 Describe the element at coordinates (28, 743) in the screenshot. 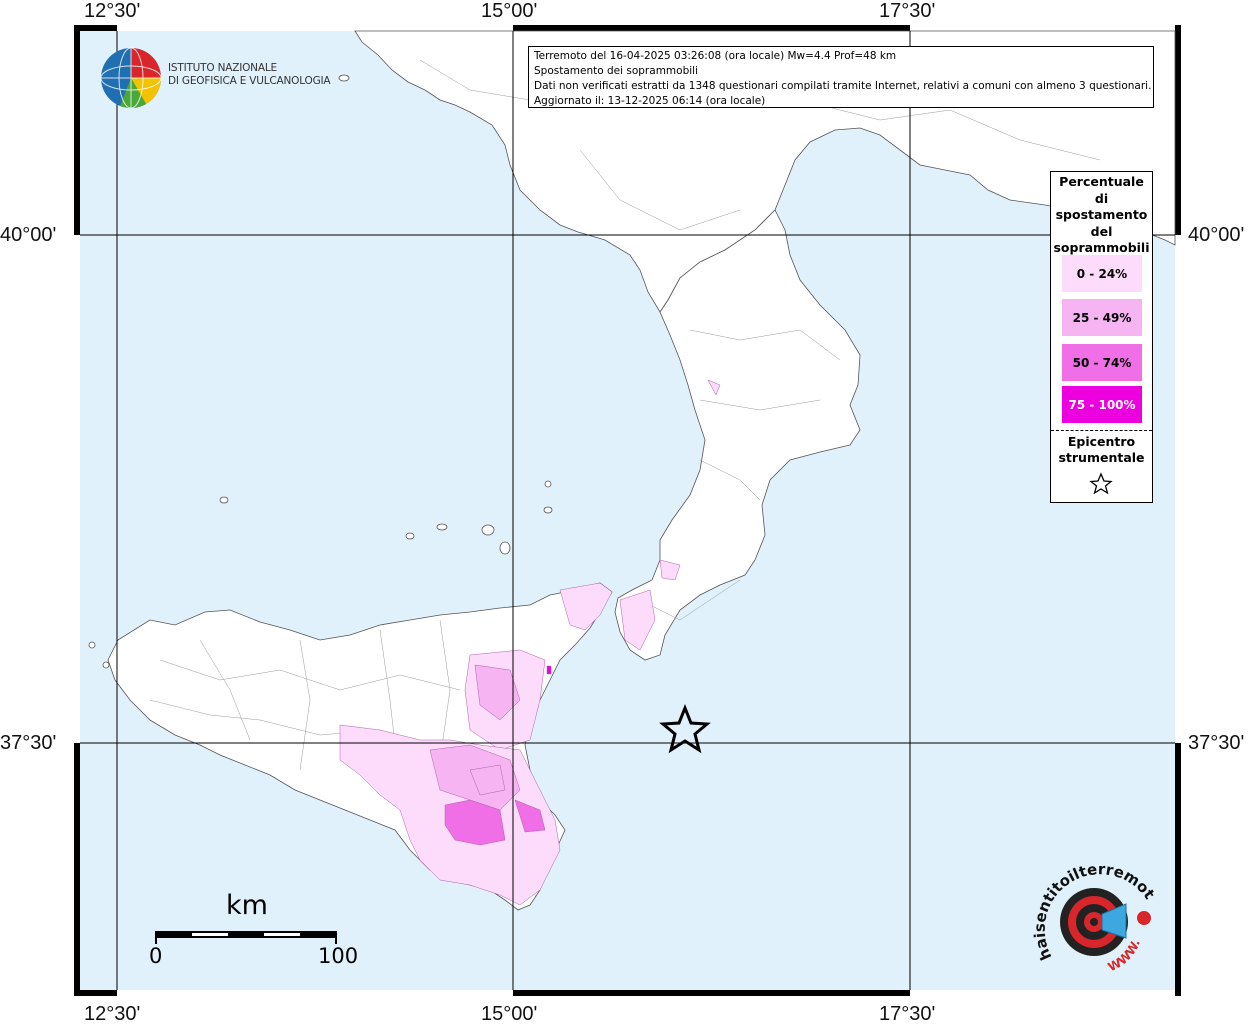

I see `lat-tick-left-2: 37°30'` at that location.